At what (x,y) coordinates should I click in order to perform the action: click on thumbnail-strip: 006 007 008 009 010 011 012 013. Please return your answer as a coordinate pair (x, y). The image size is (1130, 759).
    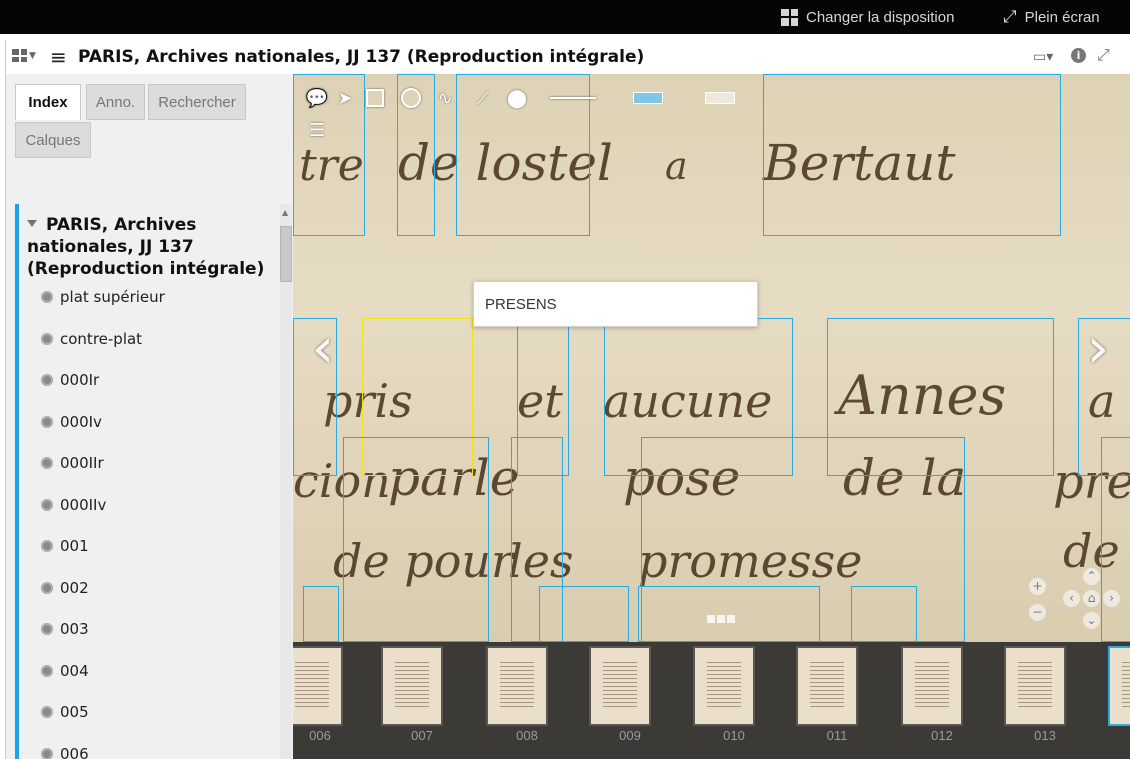
    Looking at the image, I should click on (711, 700).